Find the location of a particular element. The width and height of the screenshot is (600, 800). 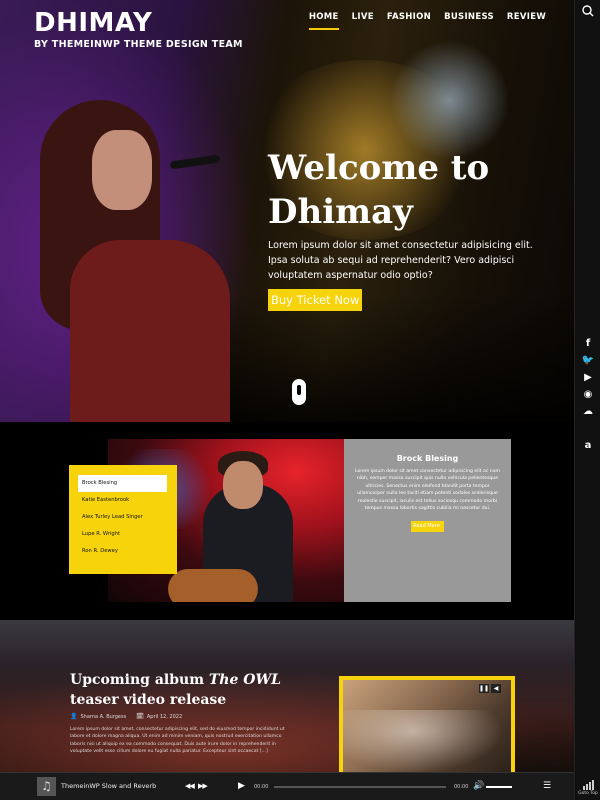

music-note-icon: ♫ is located at coordinates (46, 786).